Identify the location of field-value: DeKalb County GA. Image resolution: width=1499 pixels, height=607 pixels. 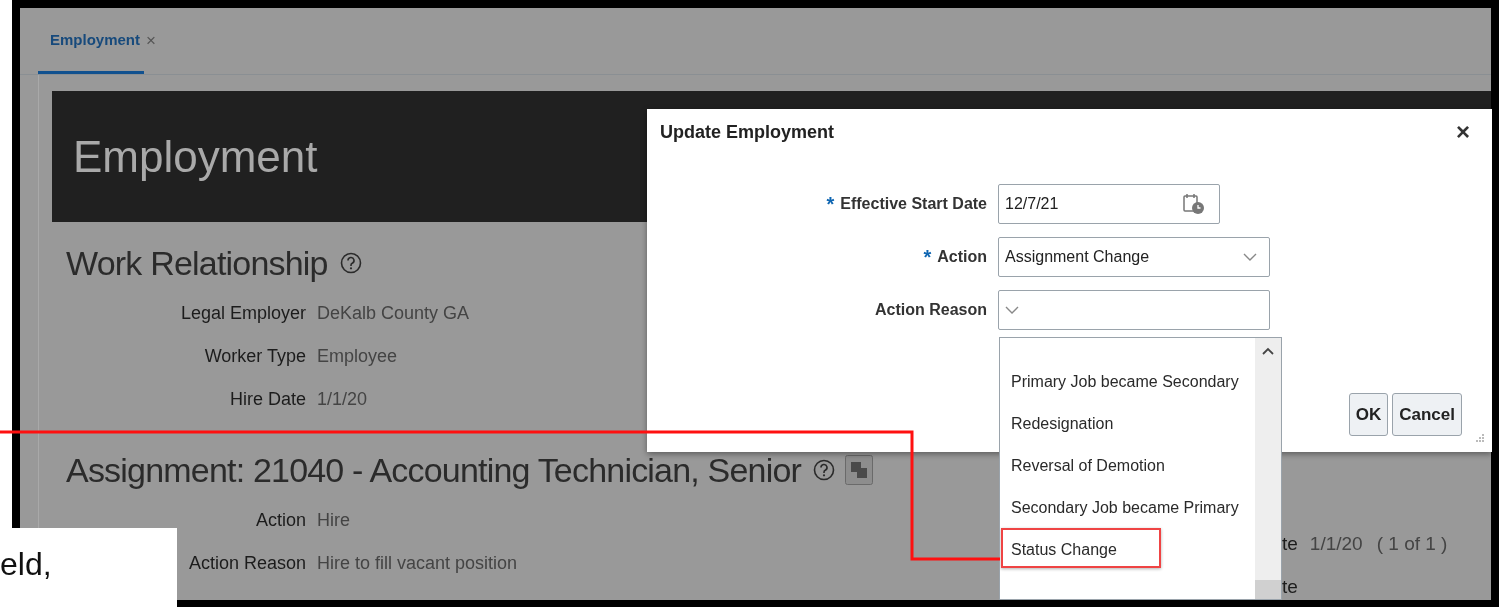
(393, 313).